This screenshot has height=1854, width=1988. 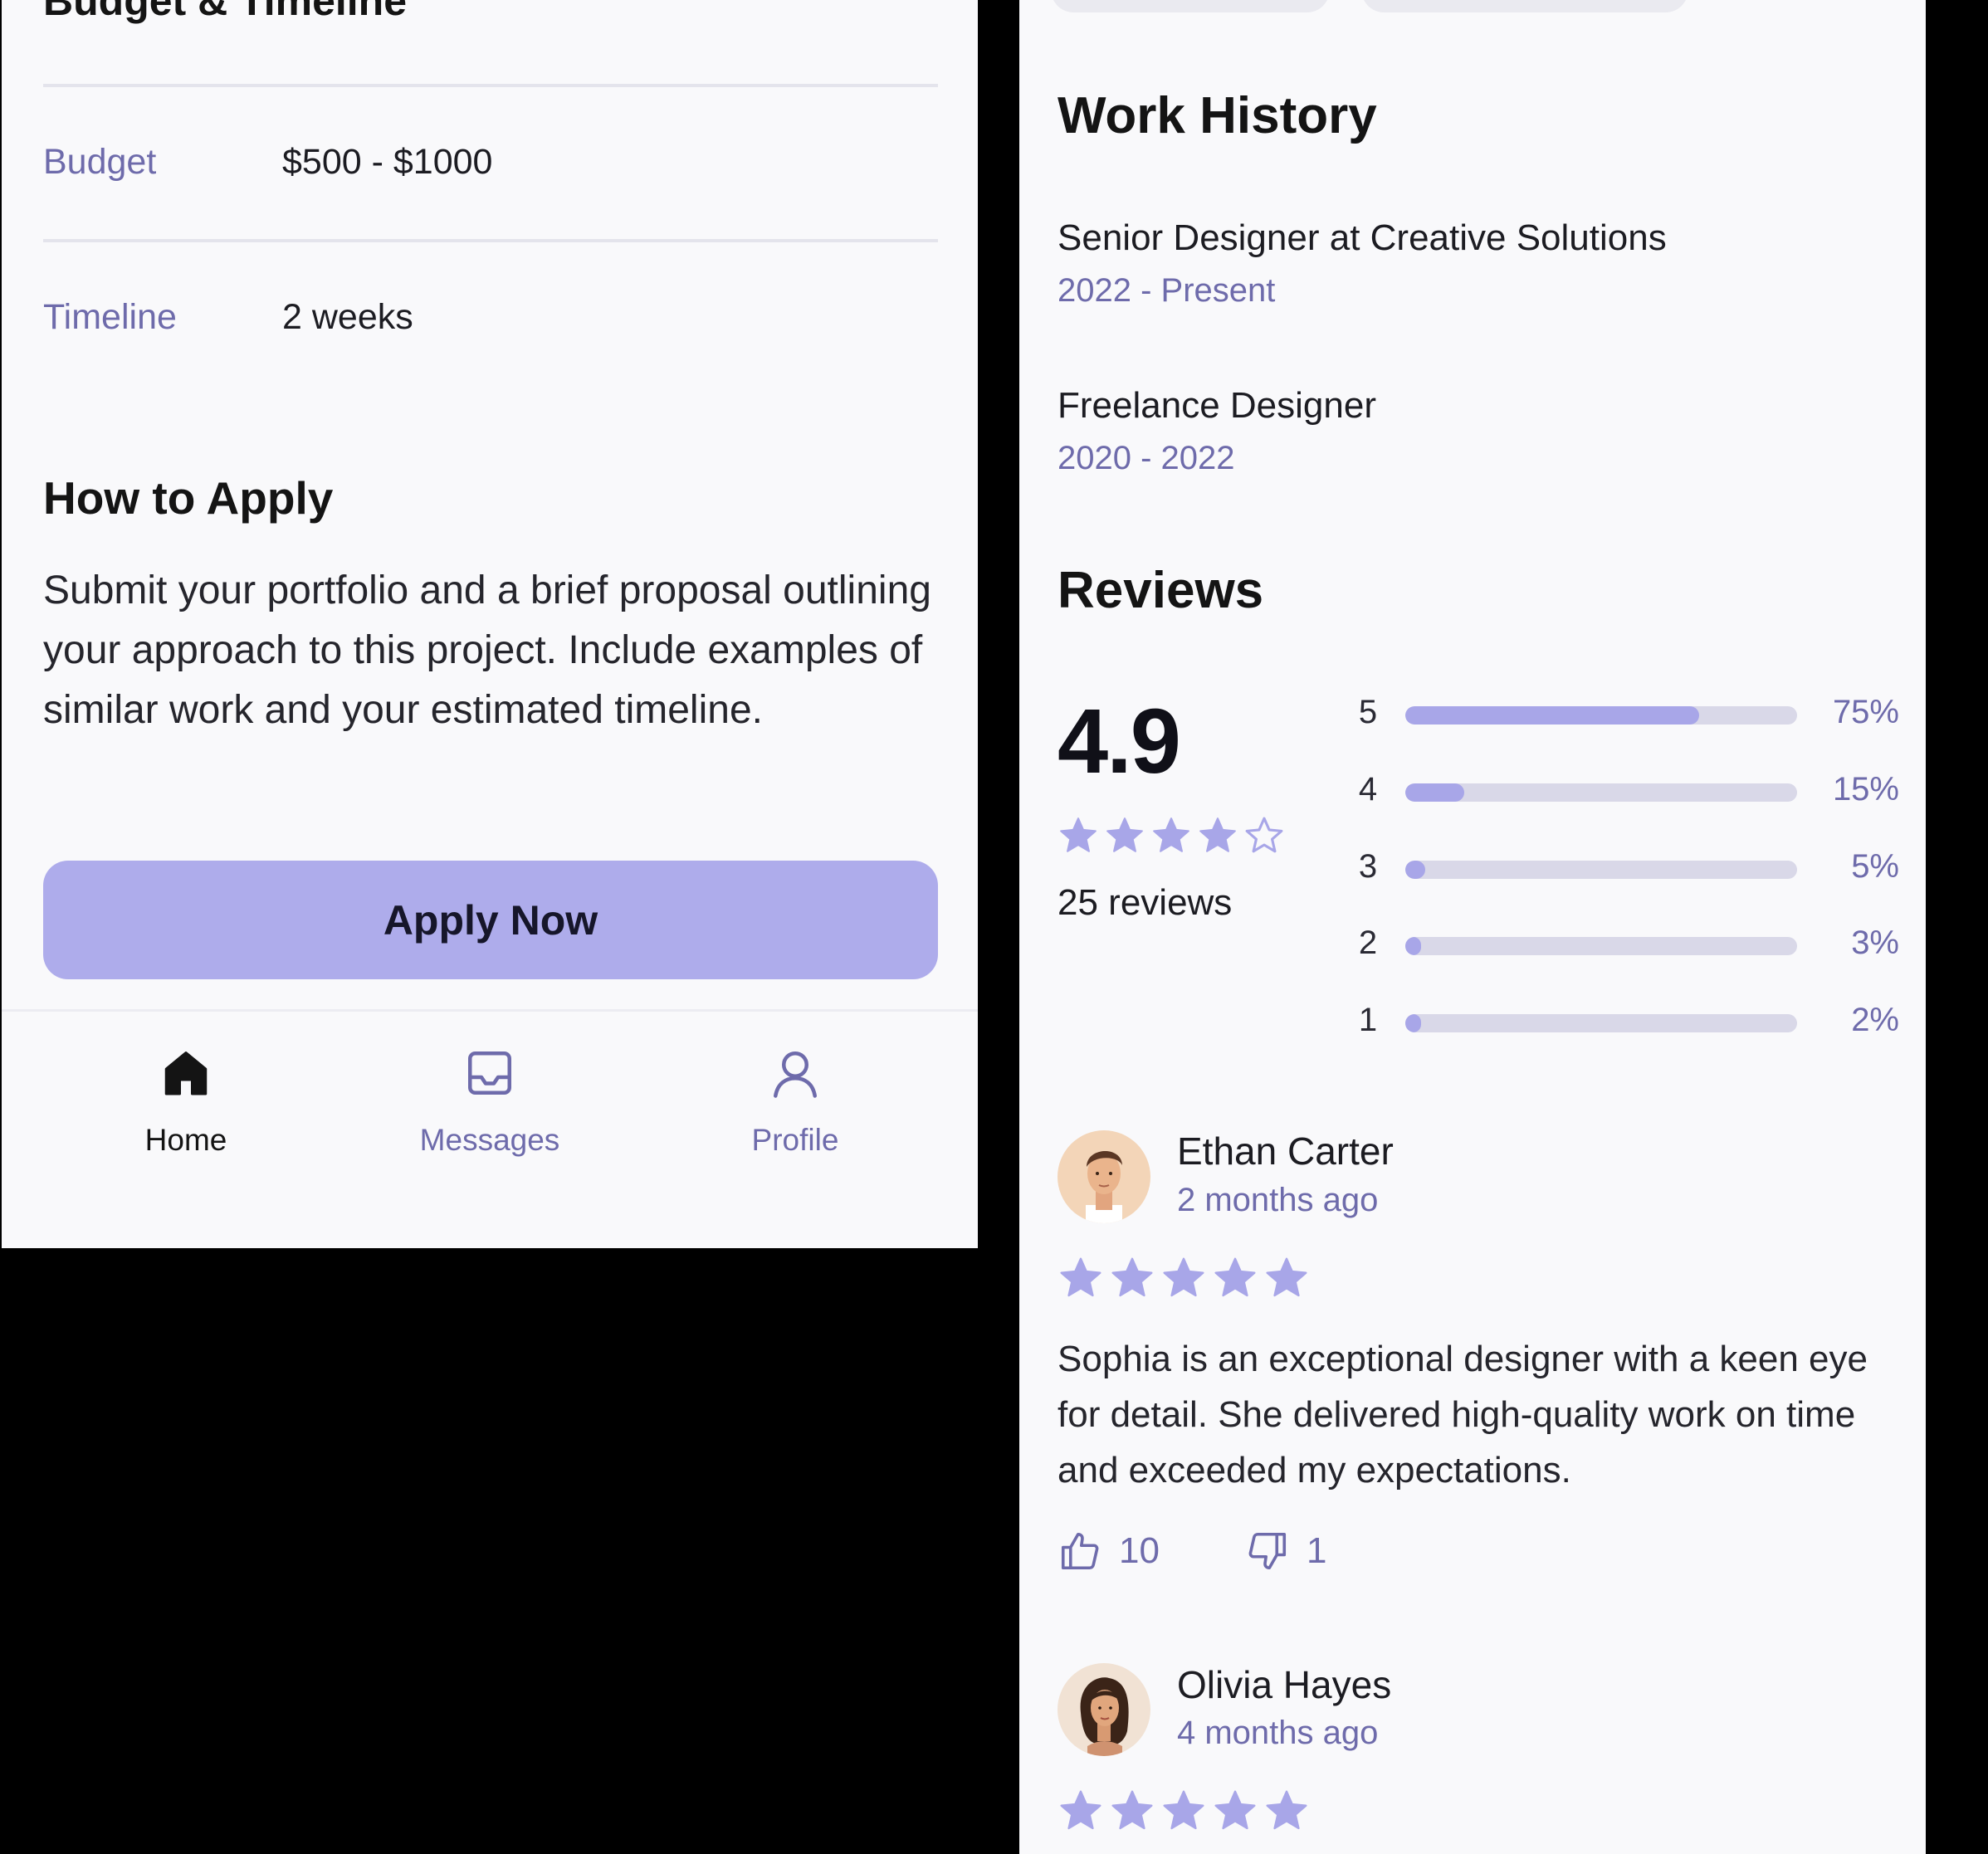 I want to click on reviews-count: 25 reviews, so click(x=1145, y=902).